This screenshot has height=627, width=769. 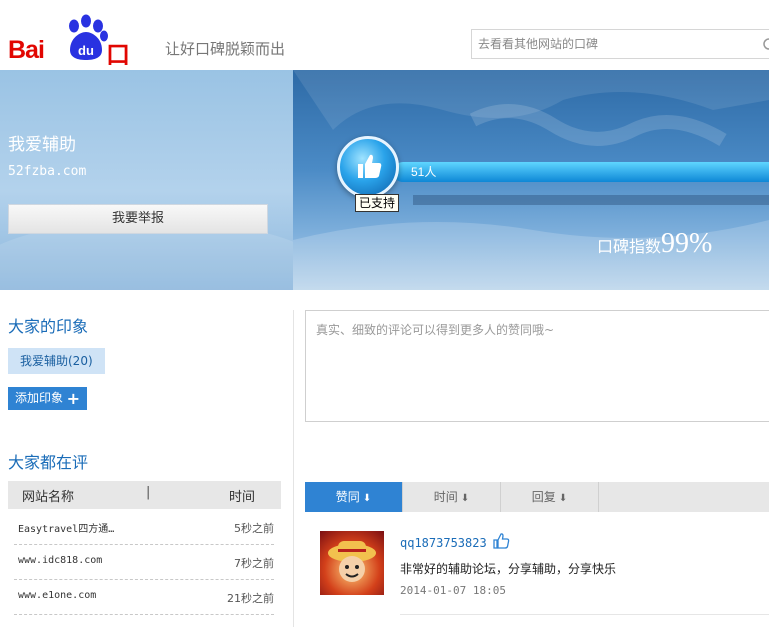 I want to click on reviewing-title: 大家都在评, so click(x=48, y=462).